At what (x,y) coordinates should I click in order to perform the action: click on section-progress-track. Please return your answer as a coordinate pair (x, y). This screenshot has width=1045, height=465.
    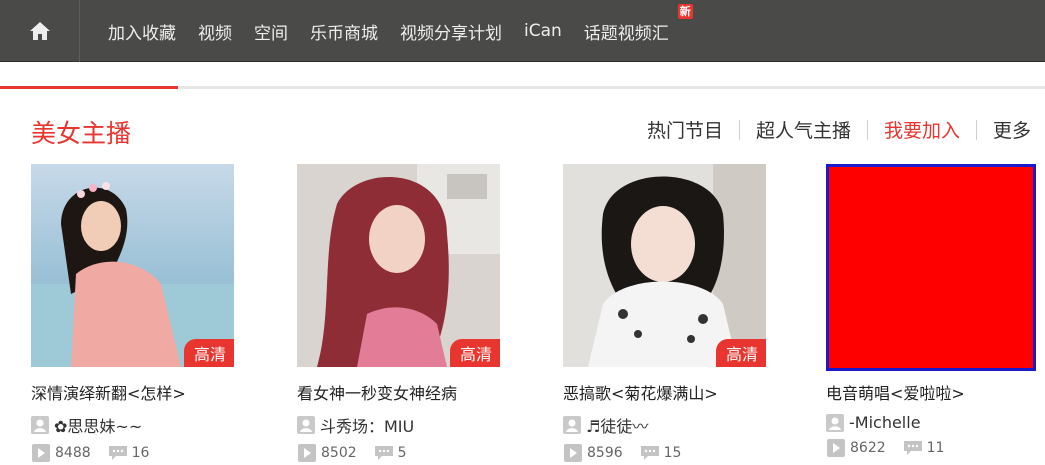
    Looking at the image, I should click on (522, 87).